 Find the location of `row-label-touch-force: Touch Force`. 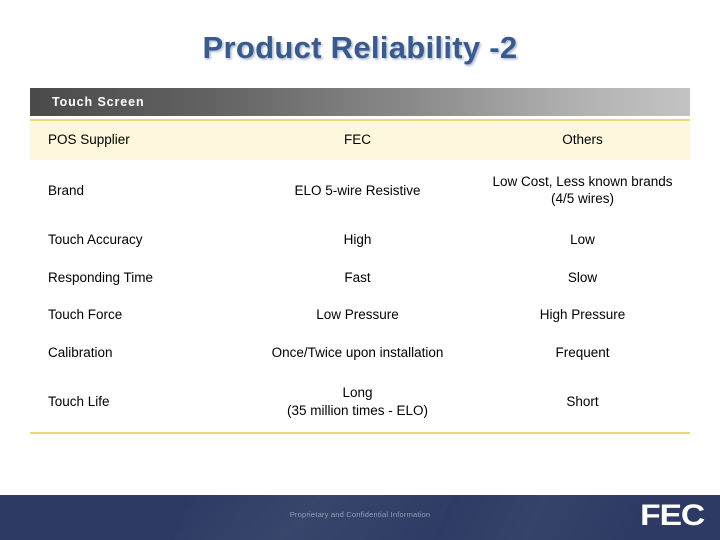

row-label-touch-force: Touch Force is located at coordinates (85, 315).